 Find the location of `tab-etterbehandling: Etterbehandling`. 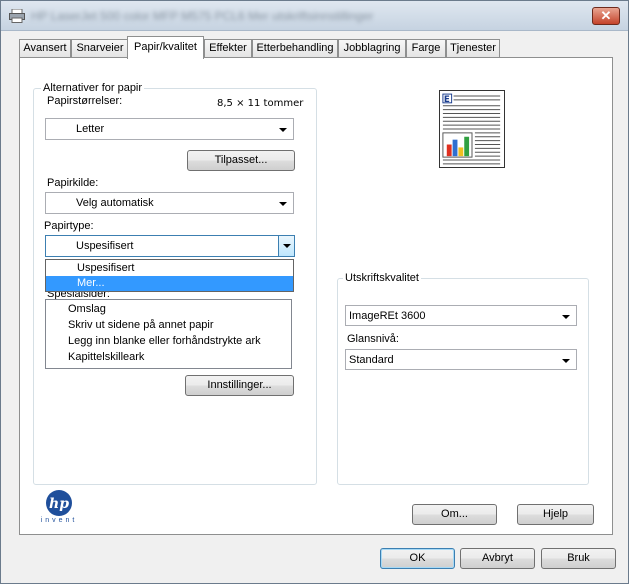

tab-etterbehandling: Etterbehandling is located at coordinates (295, 48).